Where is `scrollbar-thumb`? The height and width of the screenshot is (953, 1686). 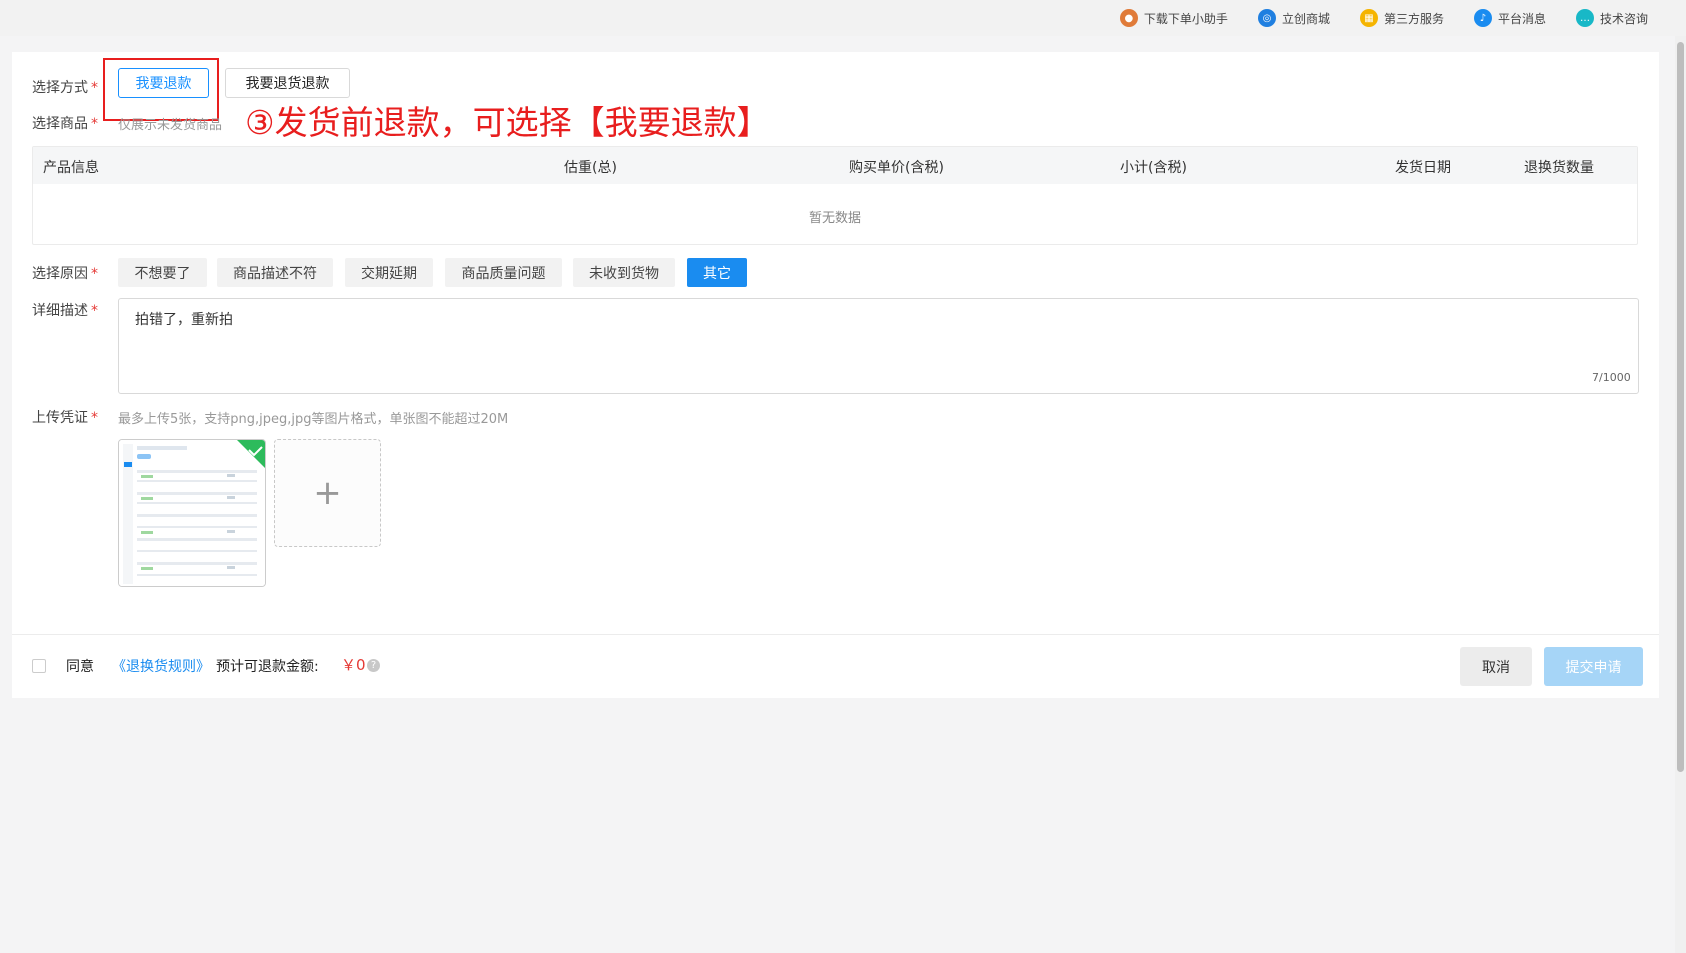 scrollbar-thumb is located at coordinates (1680, 407).